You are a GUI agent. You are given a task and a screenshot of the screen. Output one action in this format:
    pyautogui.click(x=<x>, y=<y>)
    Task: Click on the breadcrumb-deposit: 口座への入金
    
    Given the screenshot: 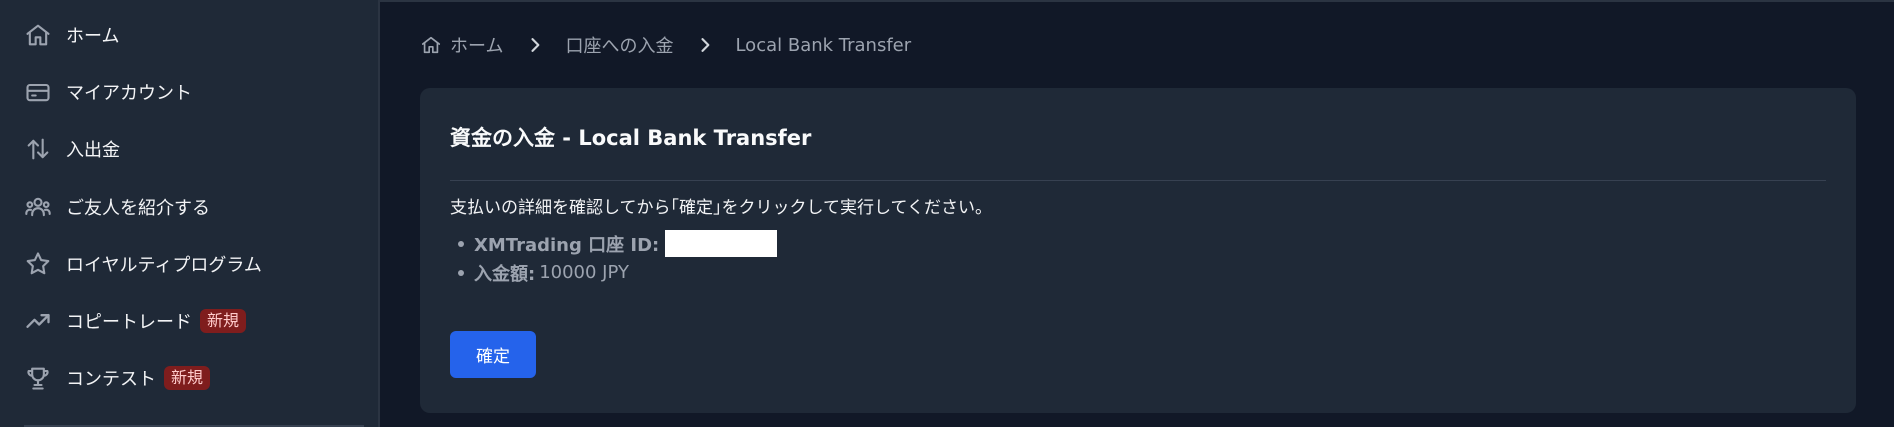 What is the action you would take?
    pyautogui.click(x=619, y=45)
    